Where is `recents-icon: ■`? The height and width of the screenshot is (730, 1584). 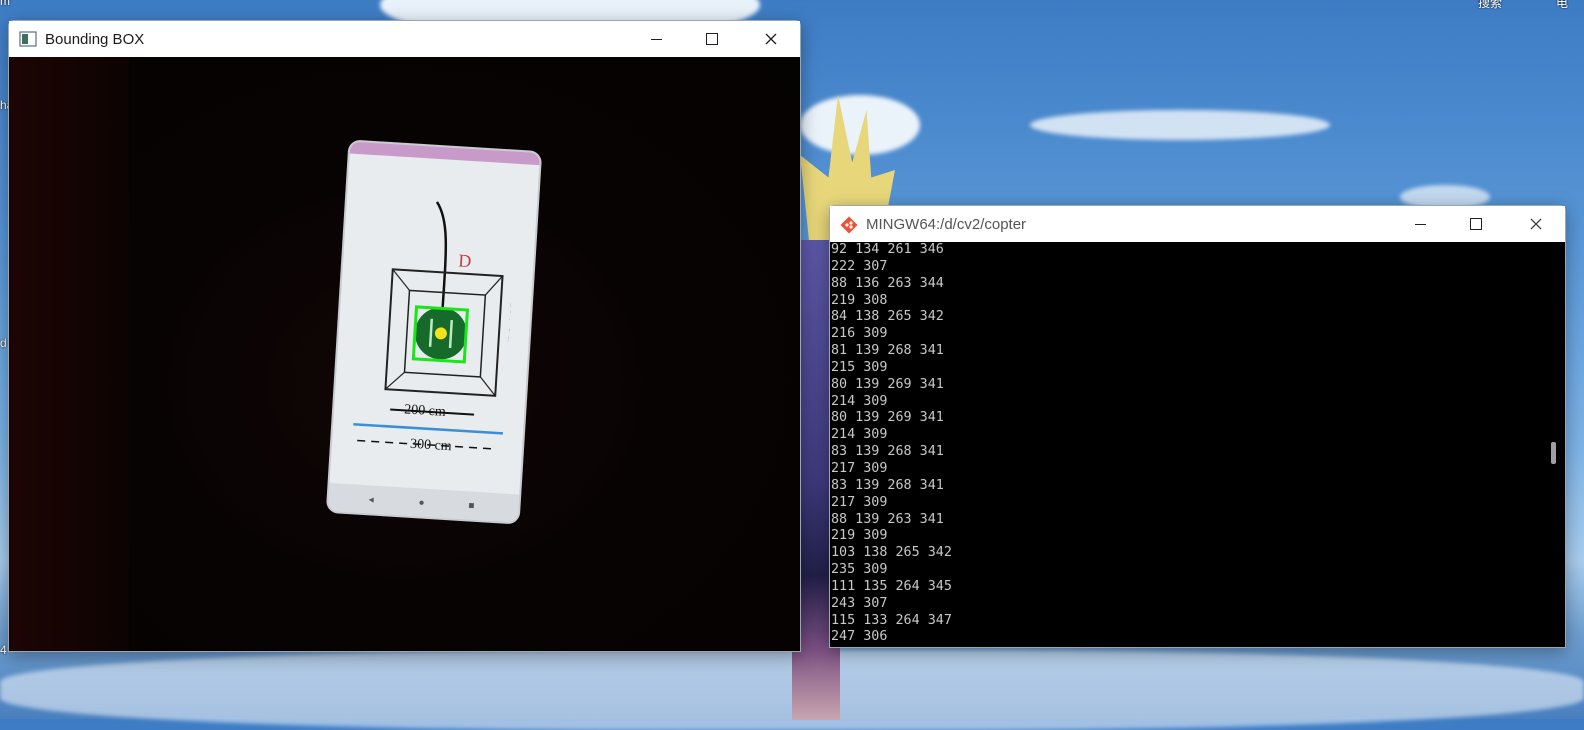 recents-icon: ■ is located at coordinates (471, 506).